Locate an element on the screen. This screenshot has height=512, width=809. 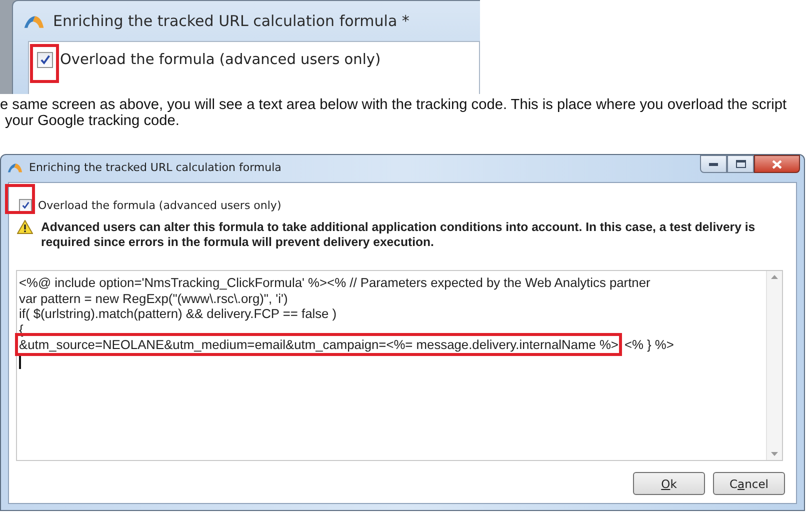
scrollbar is located at coordinates (774, 365).